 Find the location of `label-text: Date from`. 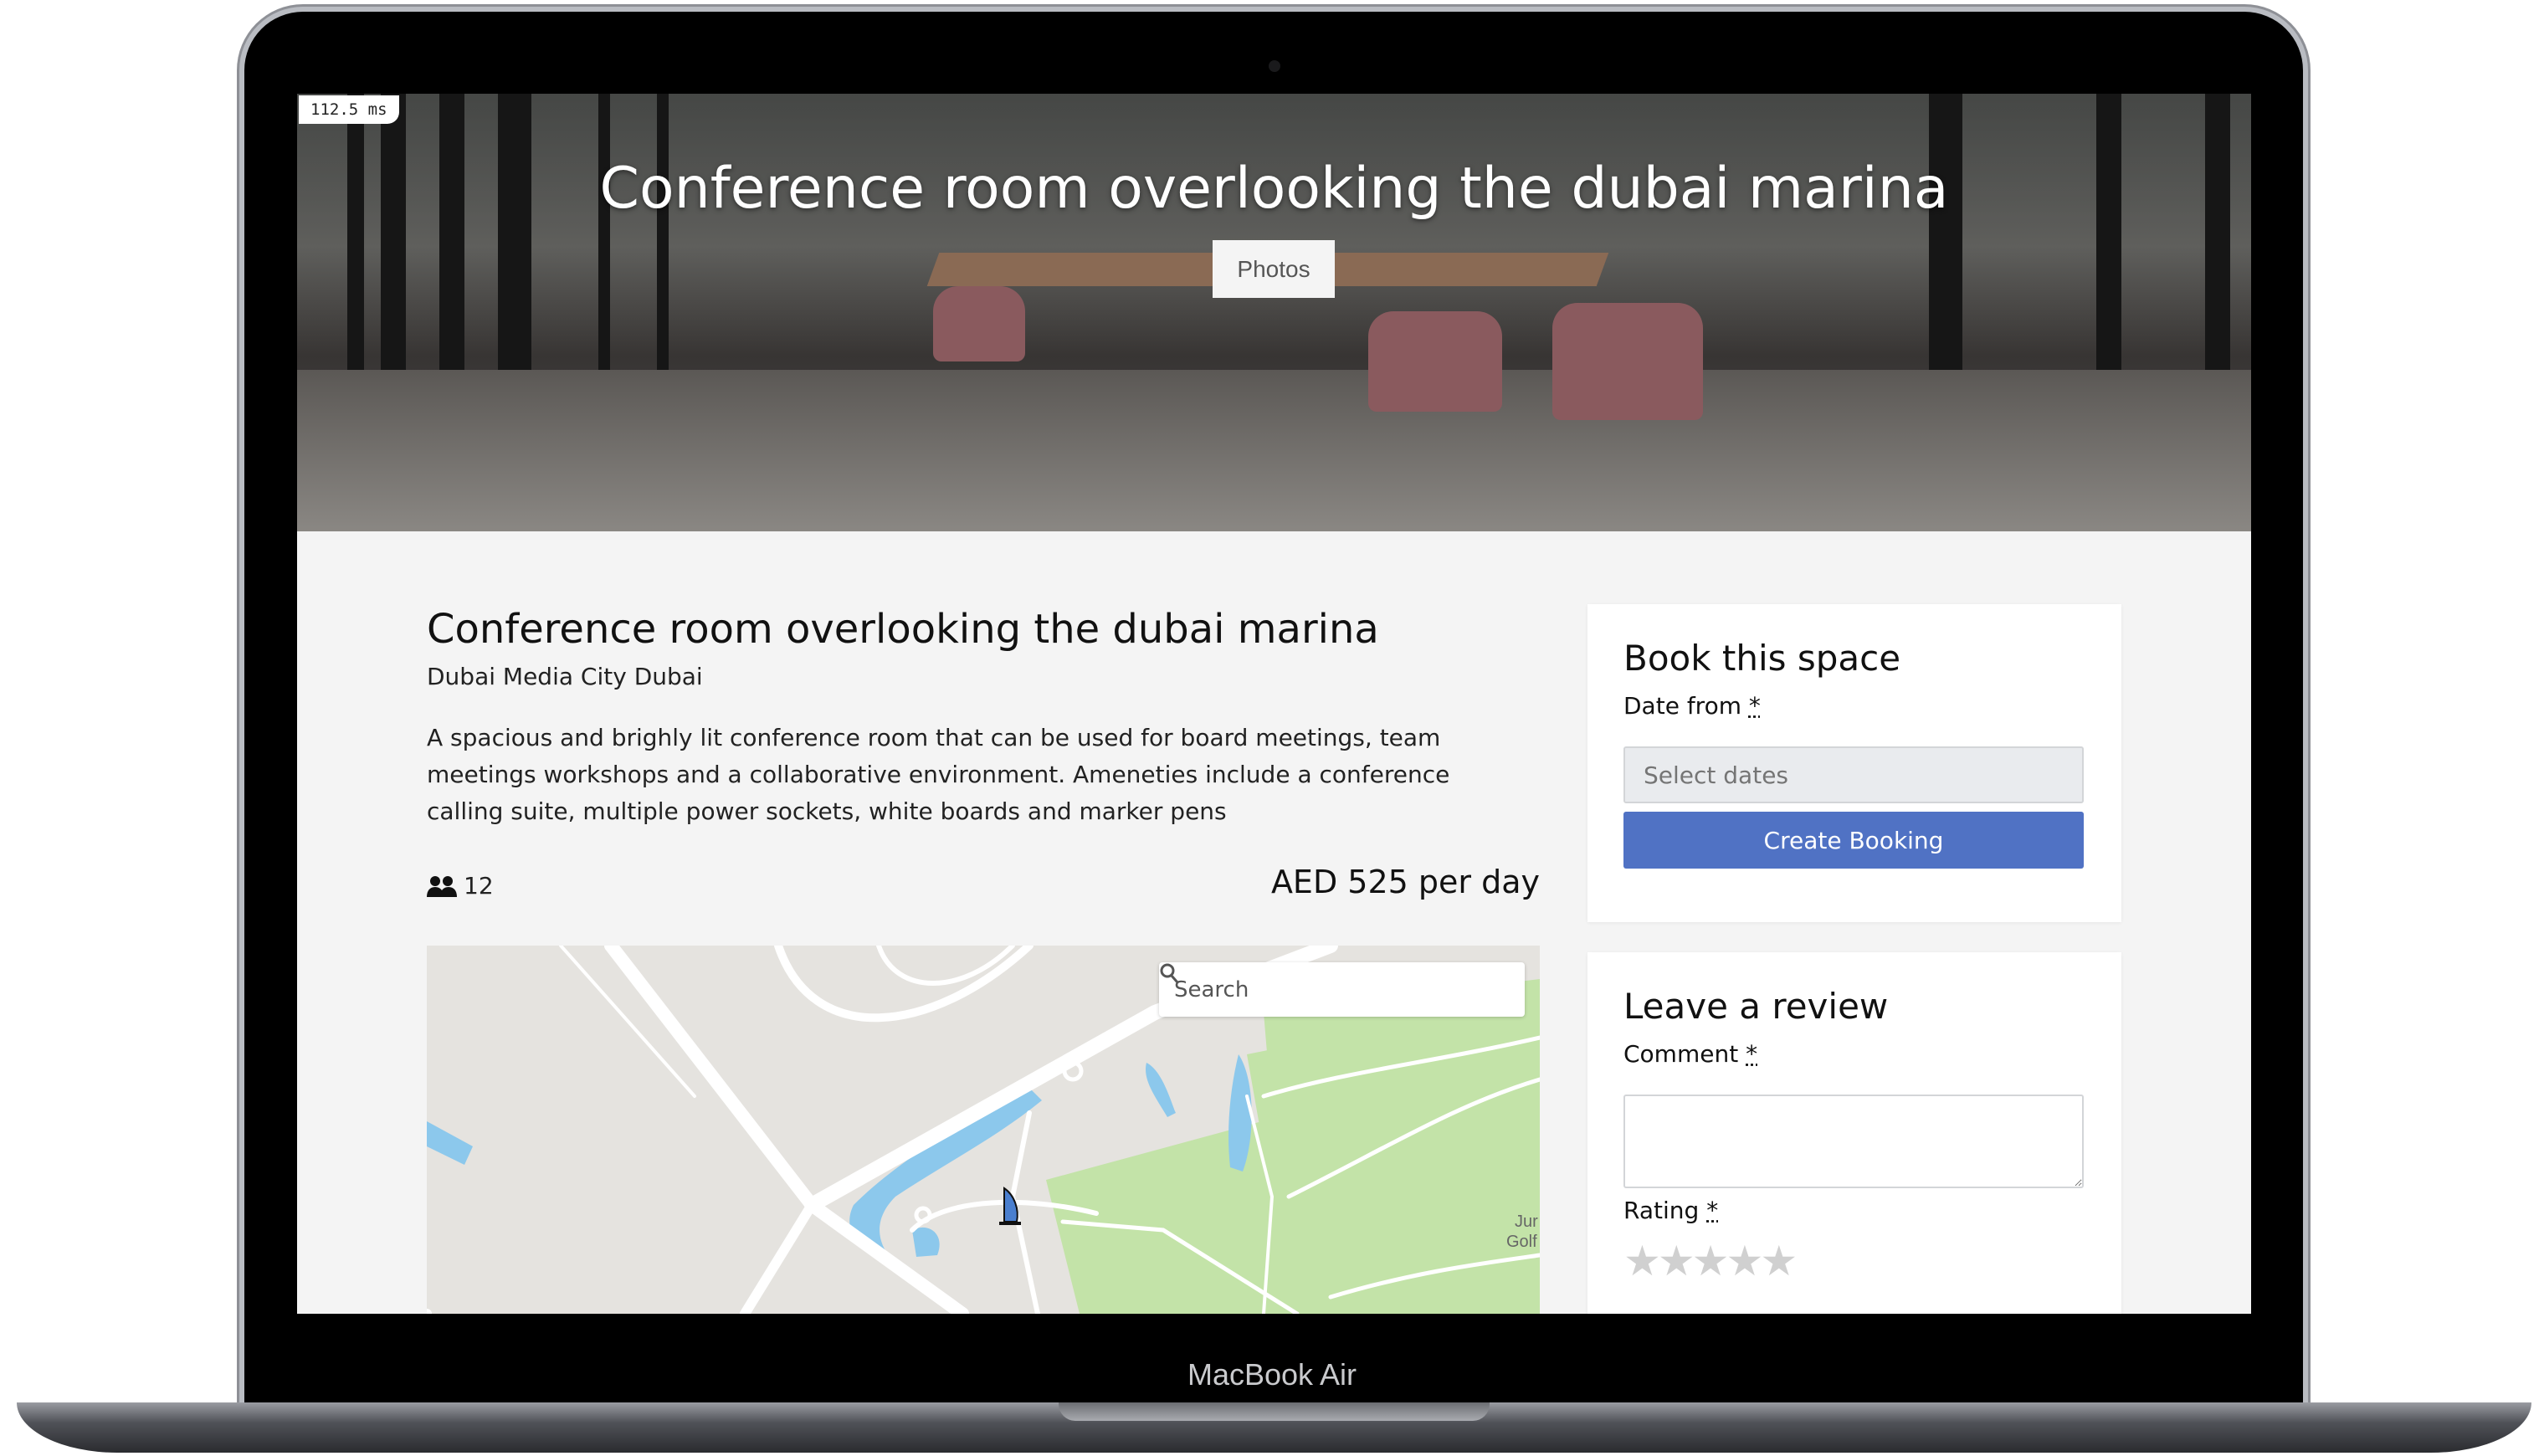

label-text: Date from is located at coordinates (1682, 706).